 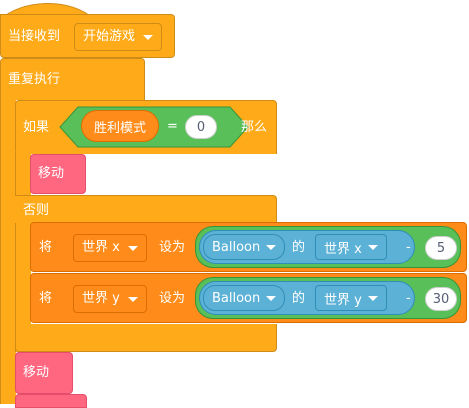 I want to click on subtract-amount-text: 5, so click(x=441, y=248).